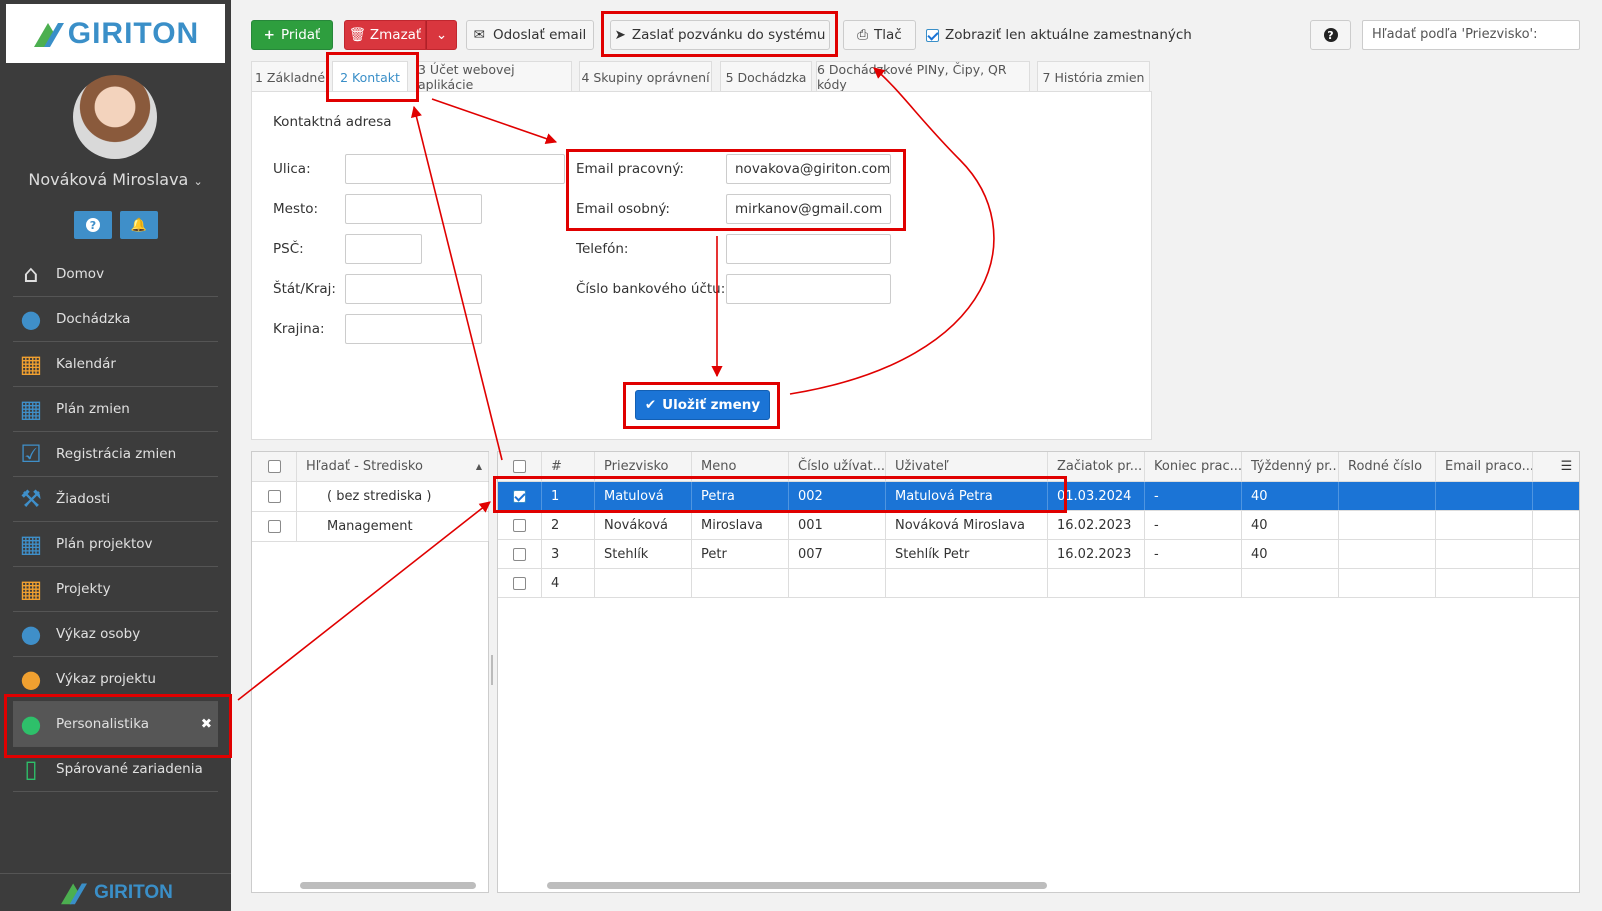 Image resolution: width=1602 pixels, height=911 pixels. What do you see at coordinates (932, 35) in the screenshot?
I see `only-current-checkbox` at bounding box center [932, 35].